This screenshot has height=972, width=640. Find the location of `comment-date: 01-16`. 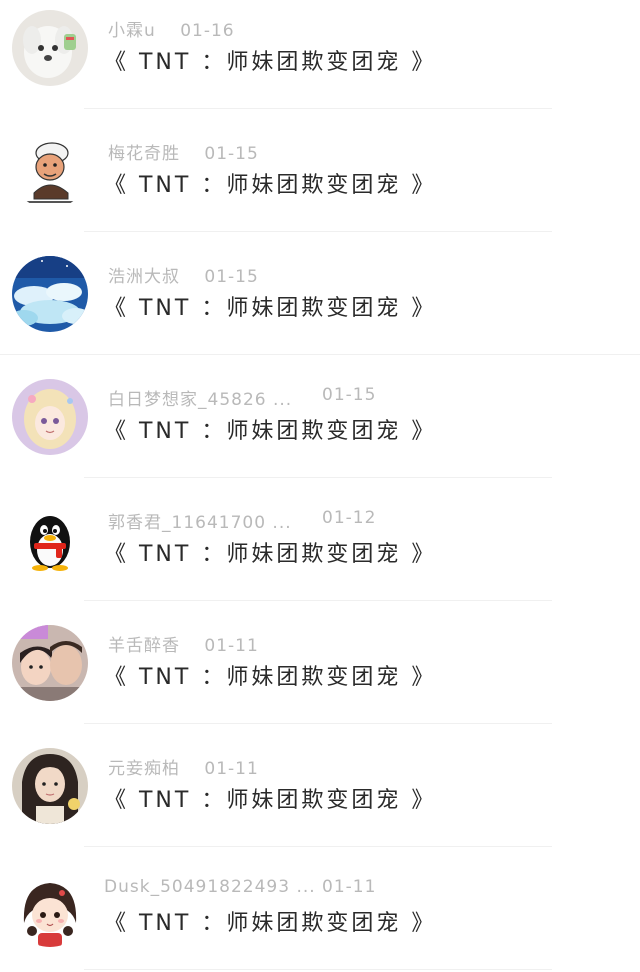

comment-date: 01-16 is located at coordinates (207, 31).